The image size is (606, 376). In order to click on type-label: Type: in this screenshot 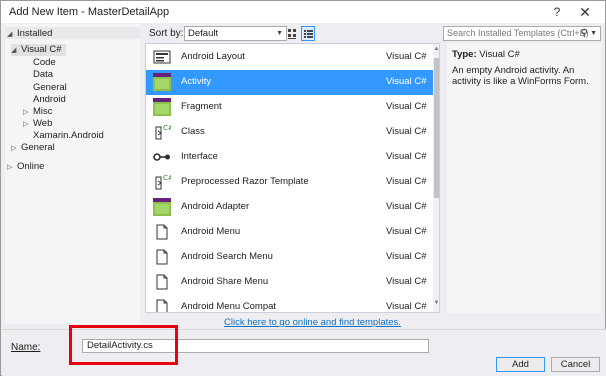, I will do `click(464, 54)`.